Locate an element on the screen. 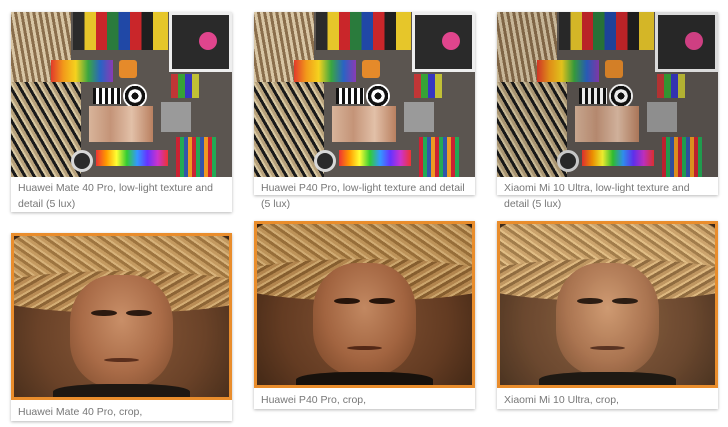 The height and width of the screenshot is (427, 728). gallery-card: Huawei Mate 40 Pro, crop, is located at coordinates (121, 327).